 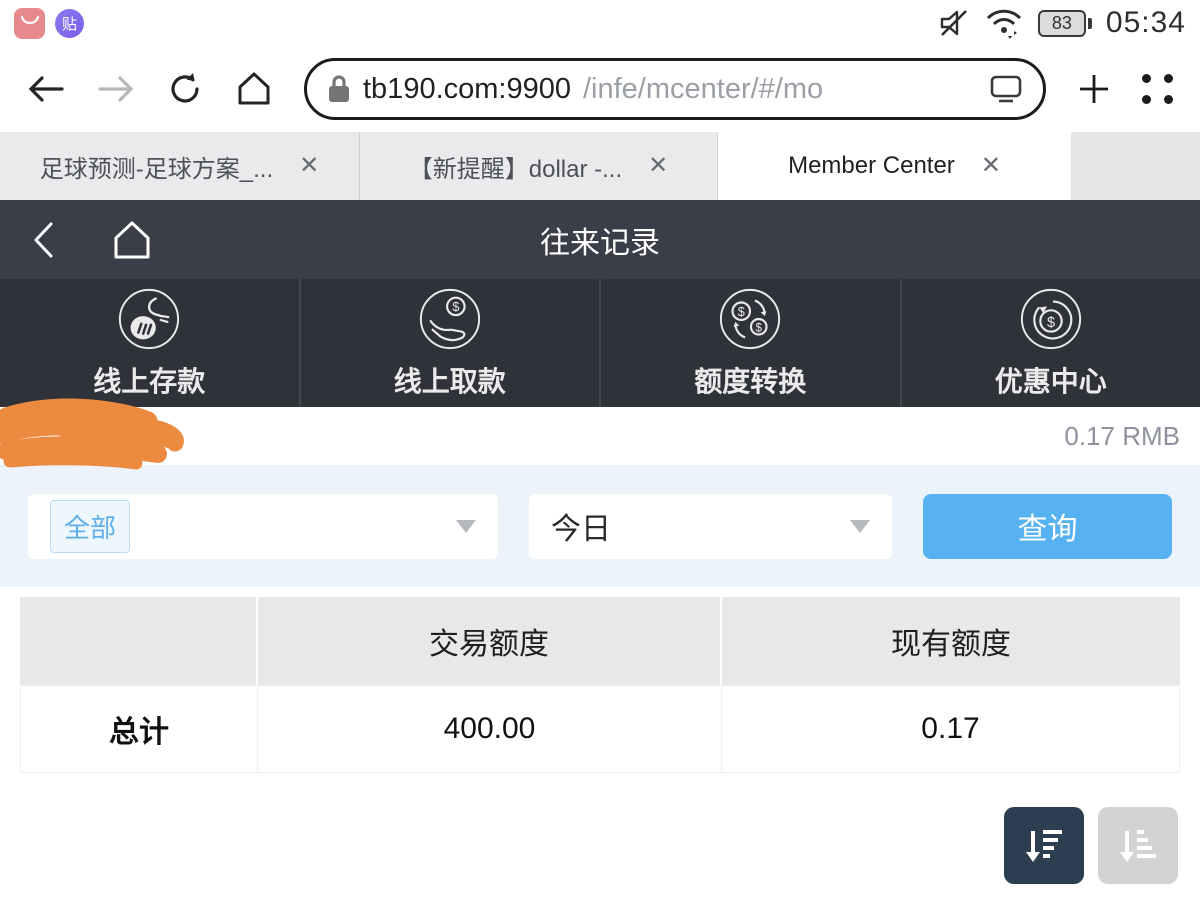 I want to click on nav-online-withdraw: $ 线上取款, so click(x=451, y=343).